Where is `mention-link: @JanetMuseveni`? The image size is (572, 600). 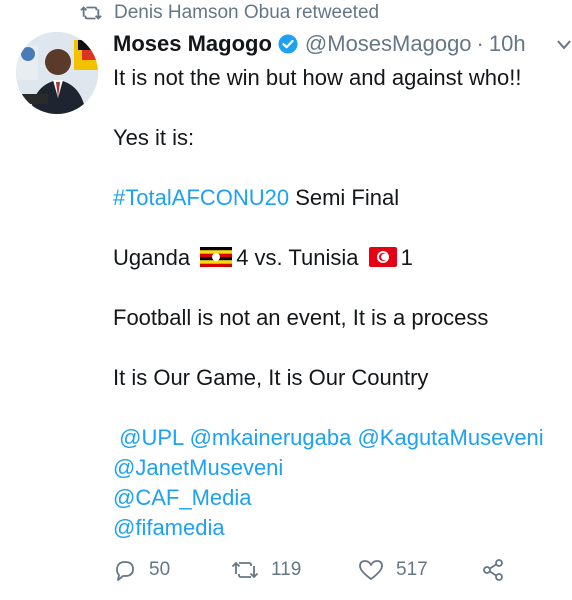
mention-link: @JanetMuseveni is located at coordinates (198, 467).